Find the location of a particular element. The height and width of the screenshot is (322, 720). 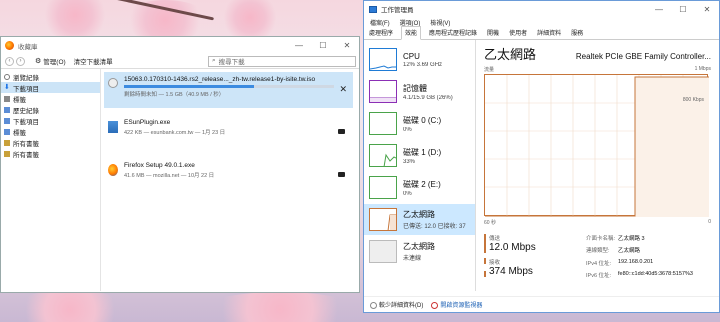

perf-item-disk-1: 磁碟 1 (D:) 33% is located at coordinates (419, 155).